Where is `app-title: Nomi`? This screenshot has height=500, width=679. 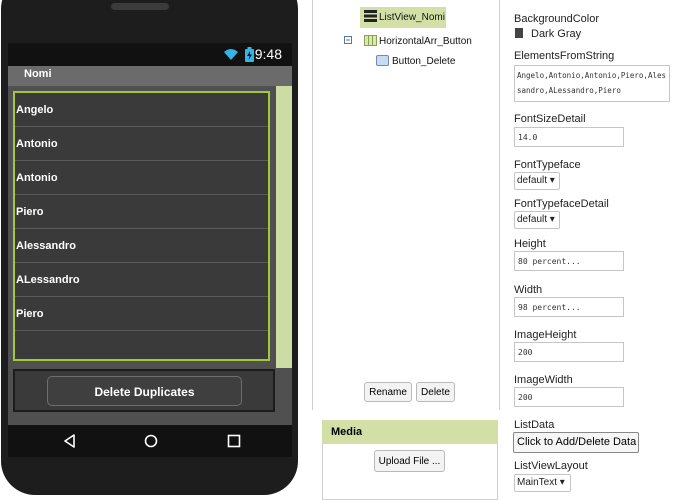
app-title: Nomi is located at coordinates (38, 74).